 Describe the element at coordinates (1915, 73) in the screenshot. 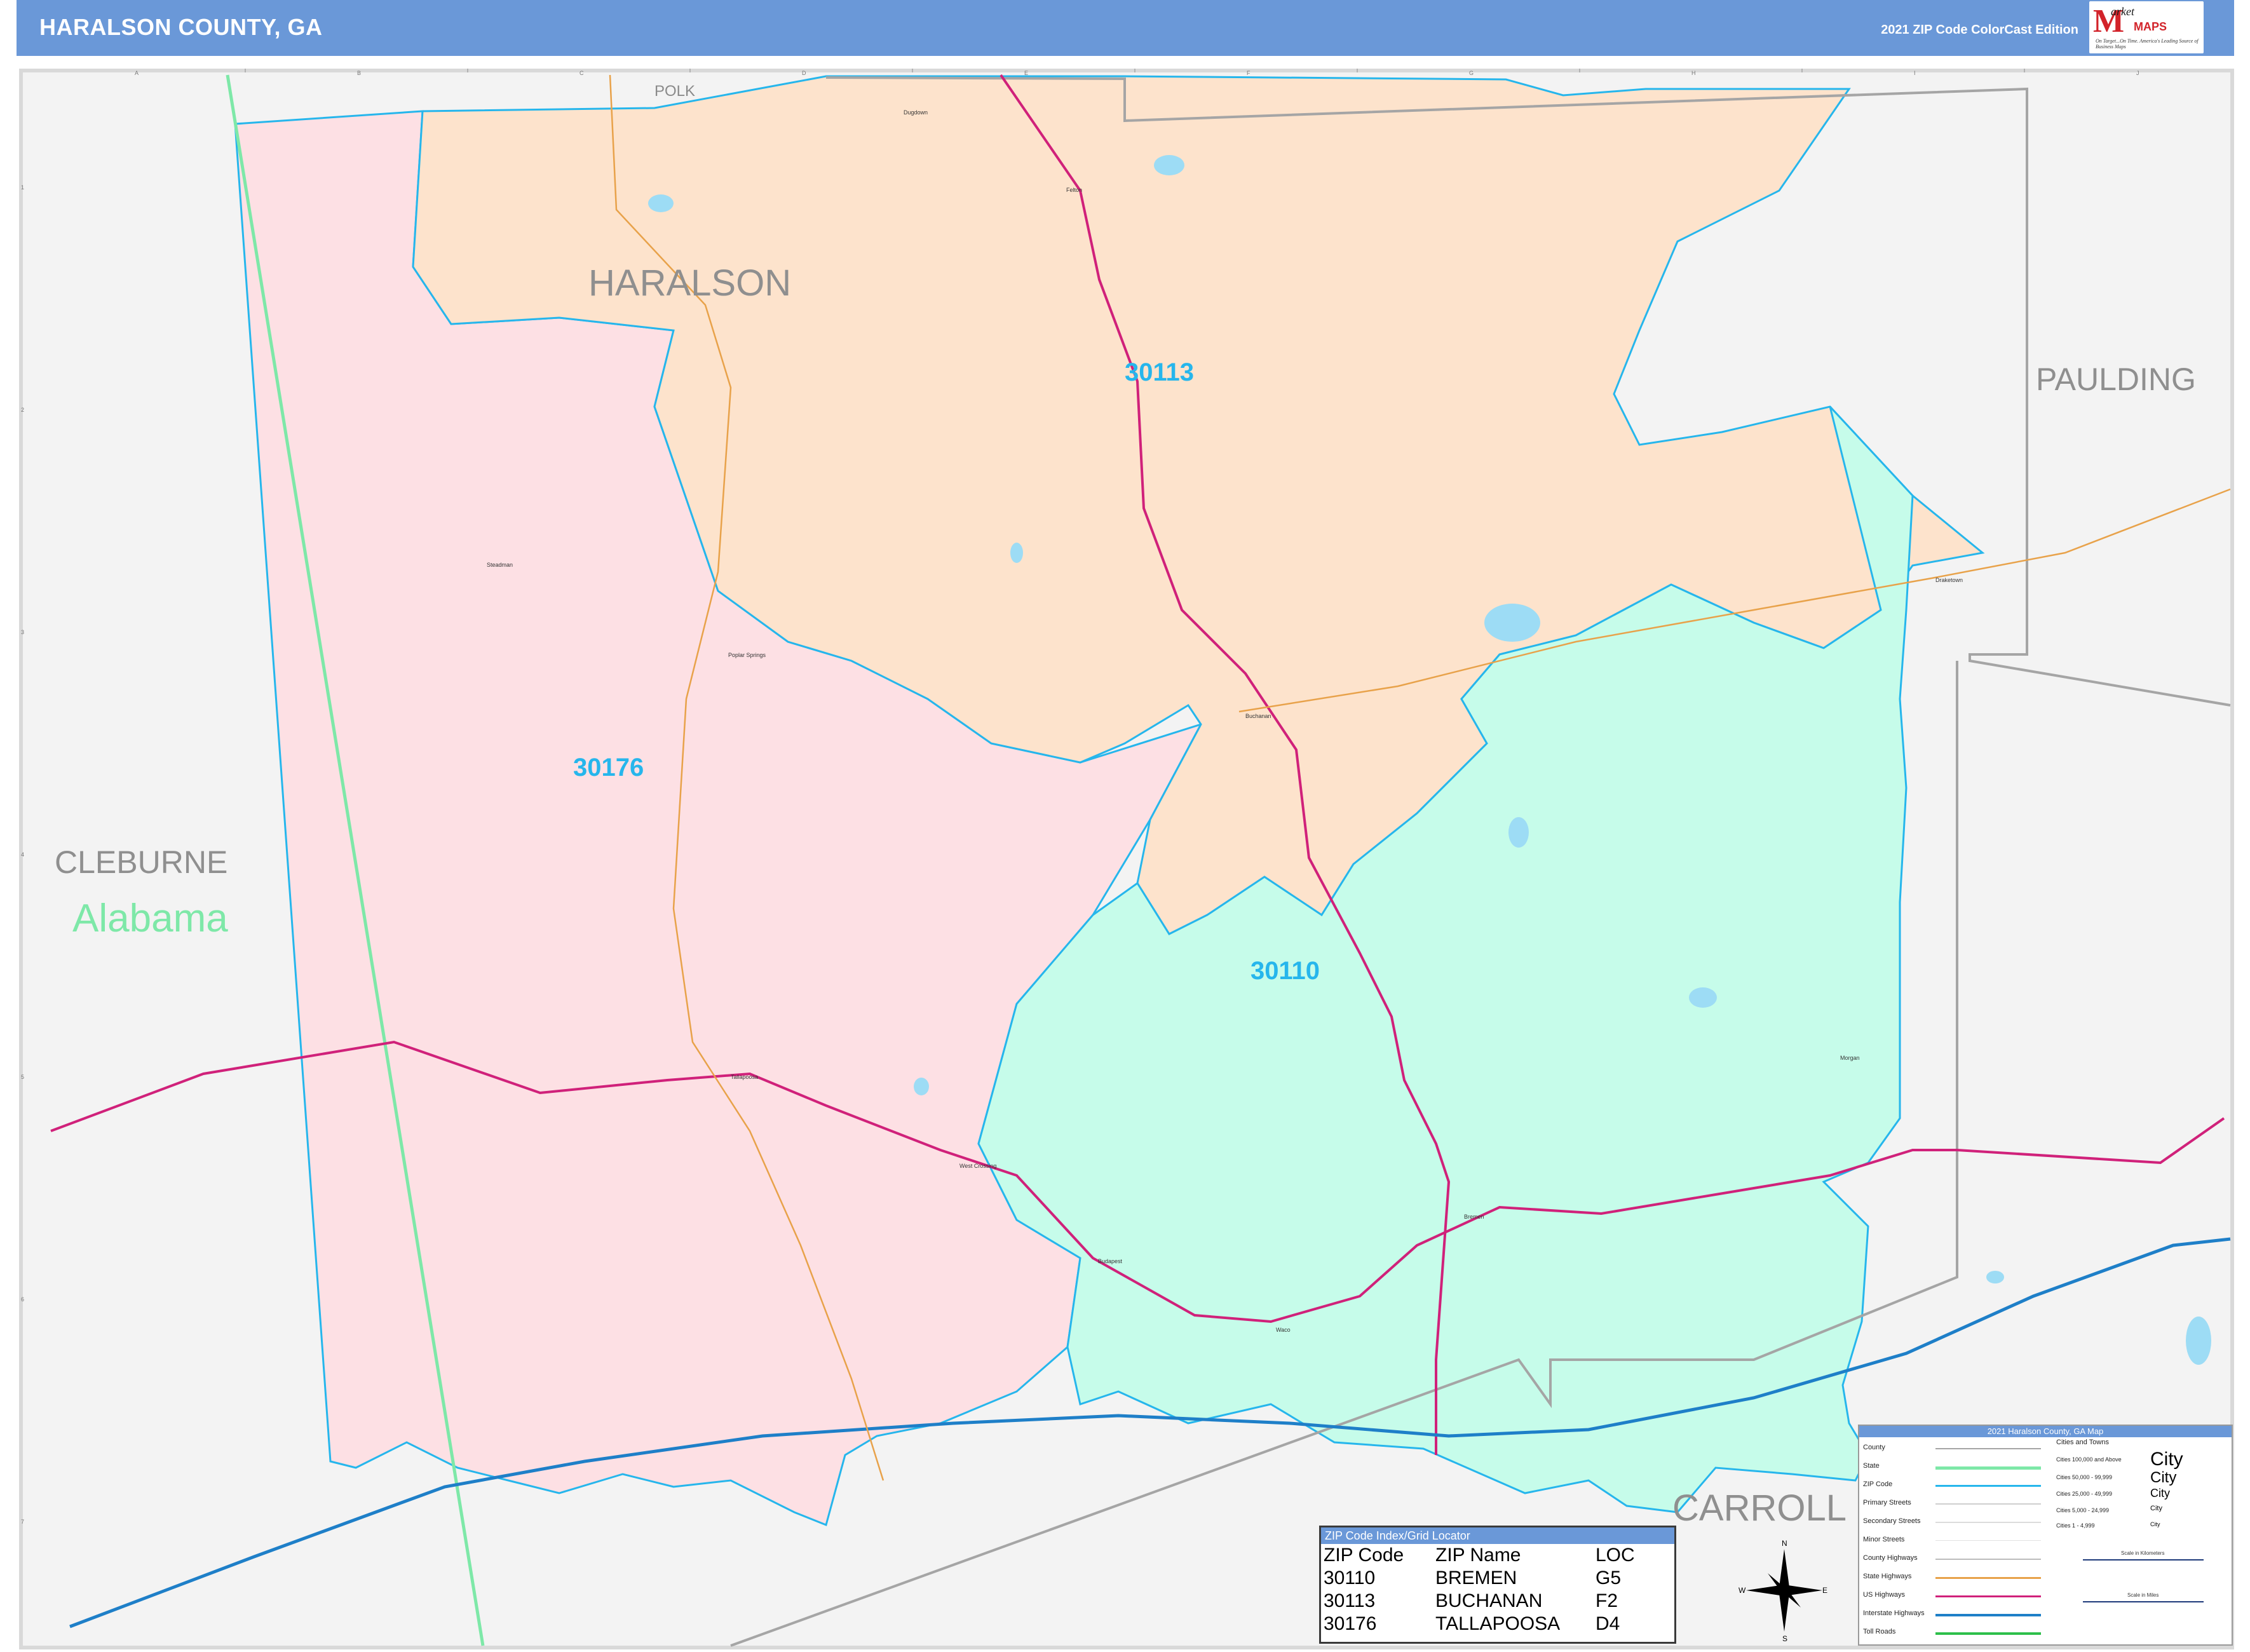

I see `grid-col-i: I` at that location.